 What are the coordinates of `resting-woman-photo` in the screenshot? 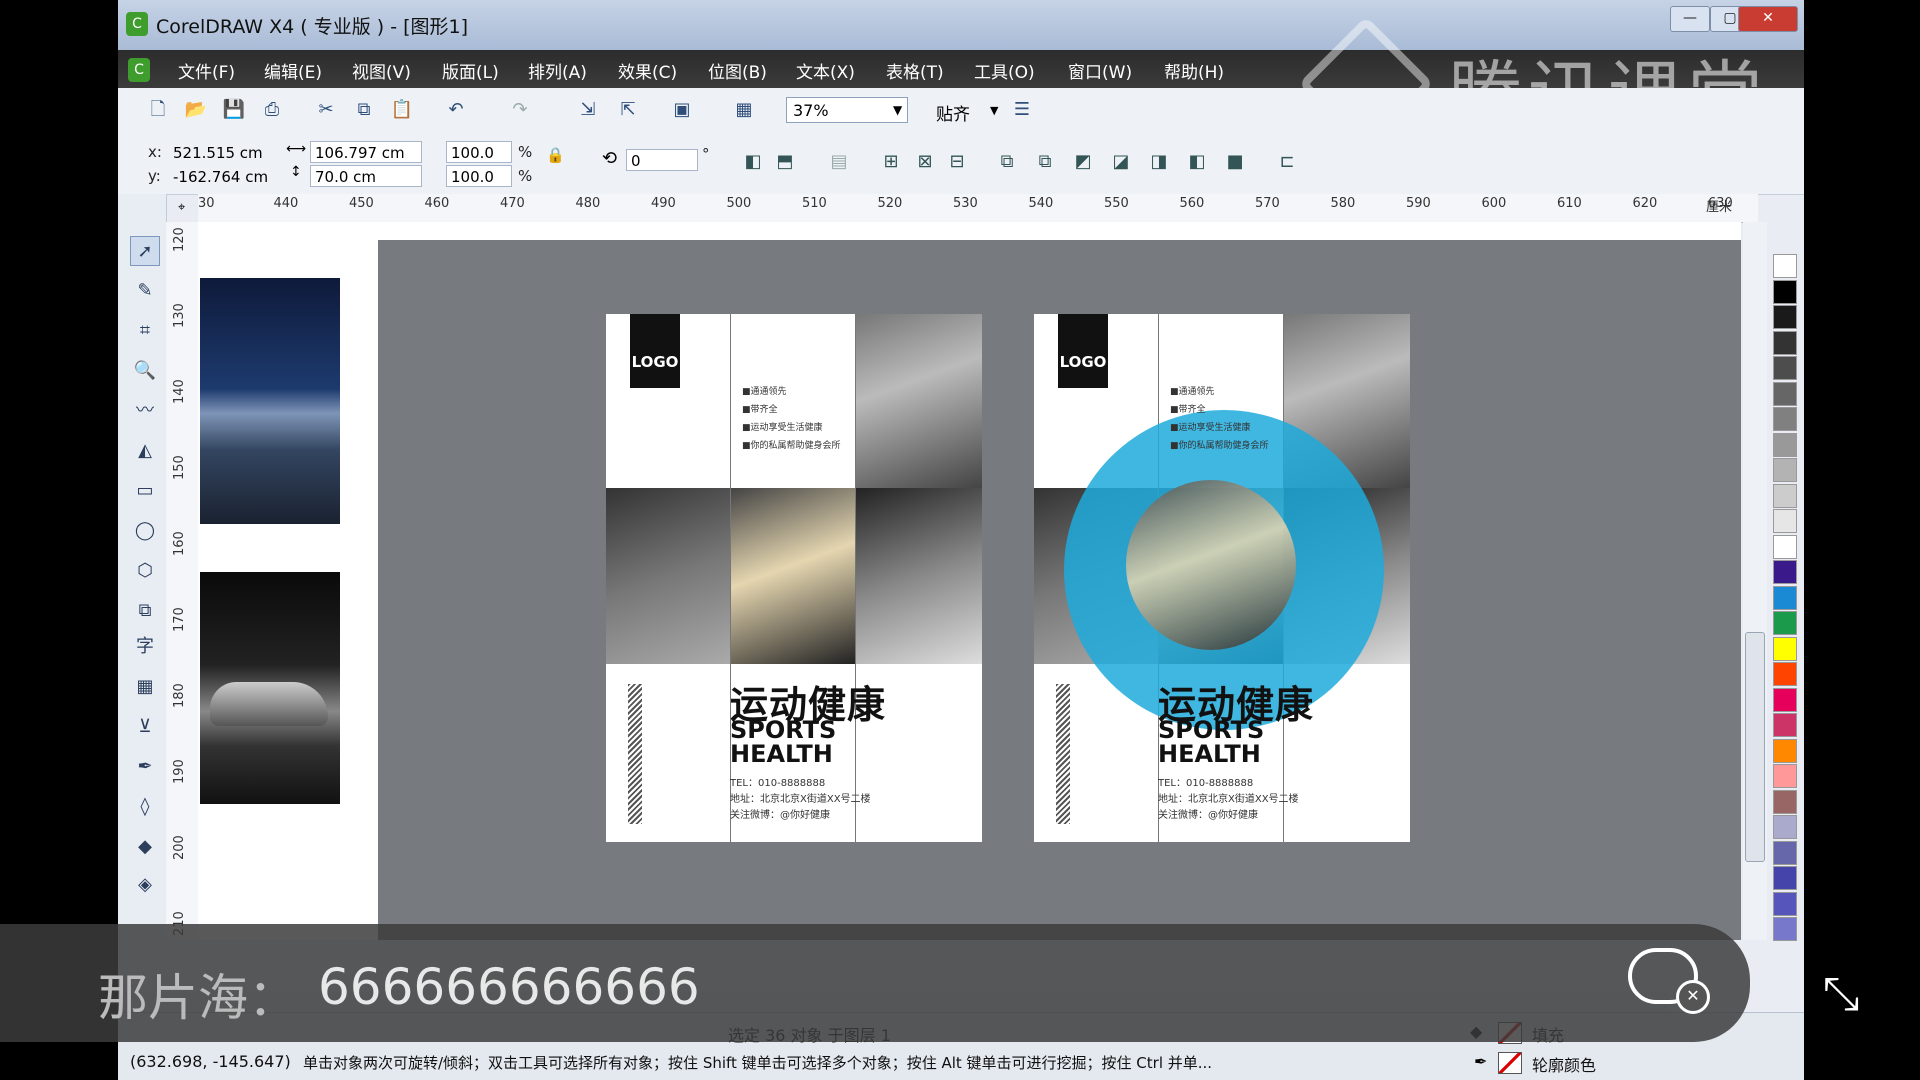 It's located at (668, 576).